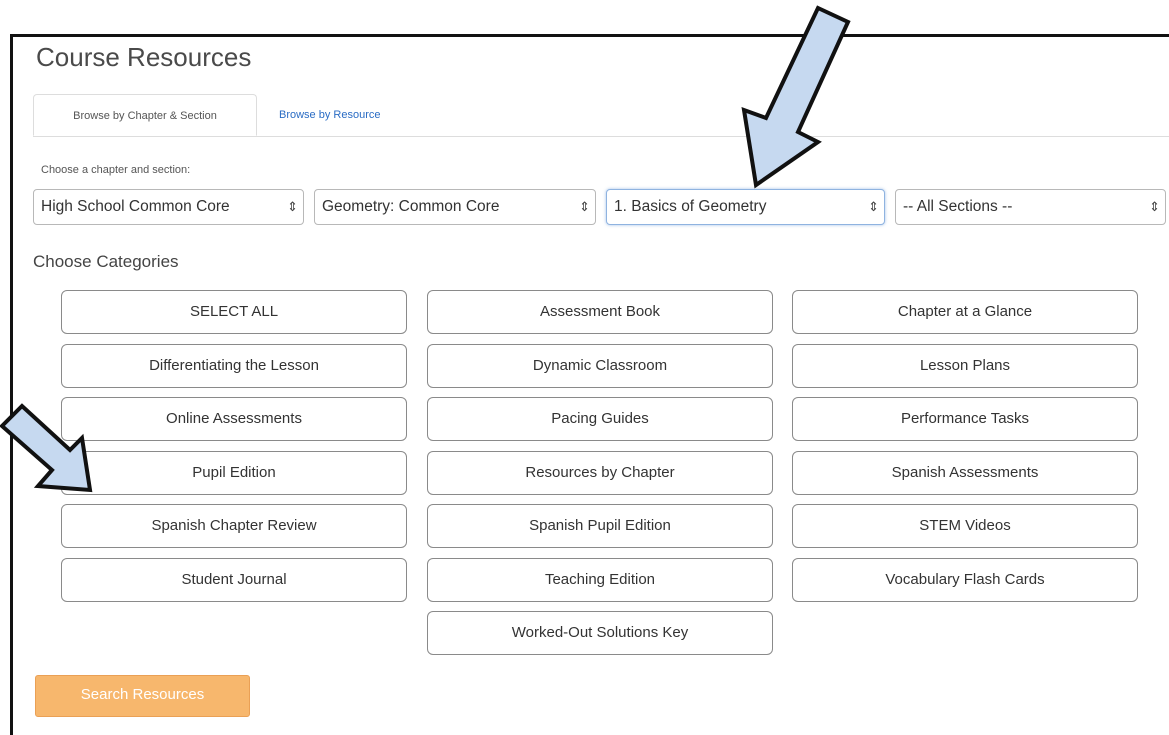  What do you see at coordinates (965, 580) in the screenshot?
I see `category-button: Vocabulary Flash Cards` at bounding box center [965, 580].